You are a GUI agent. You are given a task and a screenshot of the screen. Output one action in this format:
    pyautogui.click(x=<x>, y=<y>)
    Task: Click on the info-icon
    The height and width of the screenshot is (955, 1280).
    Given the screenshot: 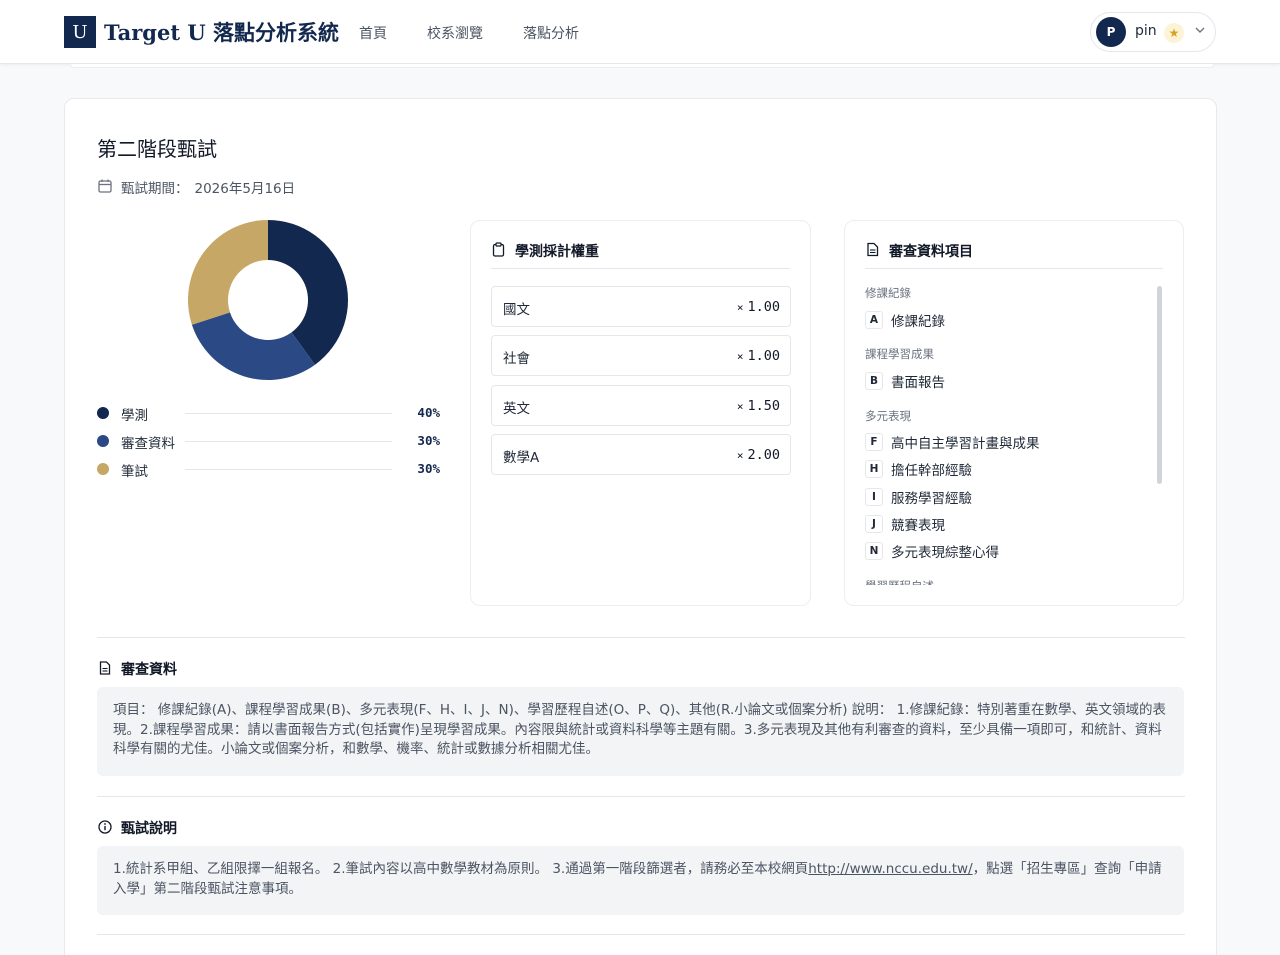 What is the action you would take?
    pyautogui.click(x=105, y=827)
    